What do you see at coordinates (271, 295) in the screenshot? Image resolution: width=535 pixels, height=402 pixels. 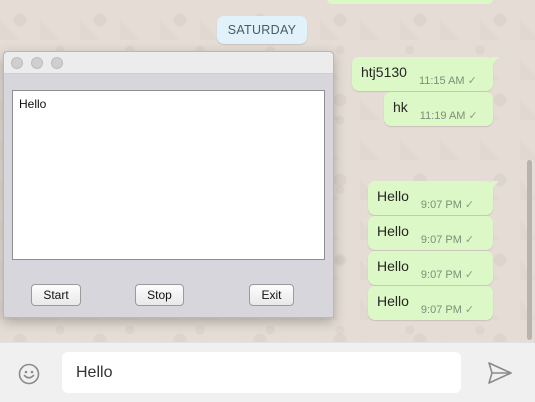 I see `exit-button: Exit` at bounding box center [271, 295].